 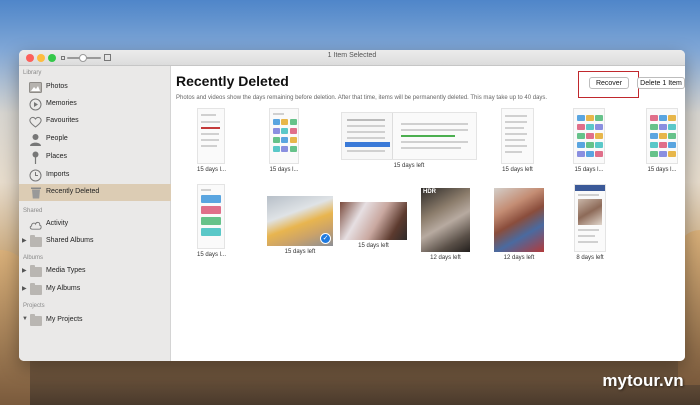 I want to click on days-left-label: 8 days left, so click(x=590, y=258).